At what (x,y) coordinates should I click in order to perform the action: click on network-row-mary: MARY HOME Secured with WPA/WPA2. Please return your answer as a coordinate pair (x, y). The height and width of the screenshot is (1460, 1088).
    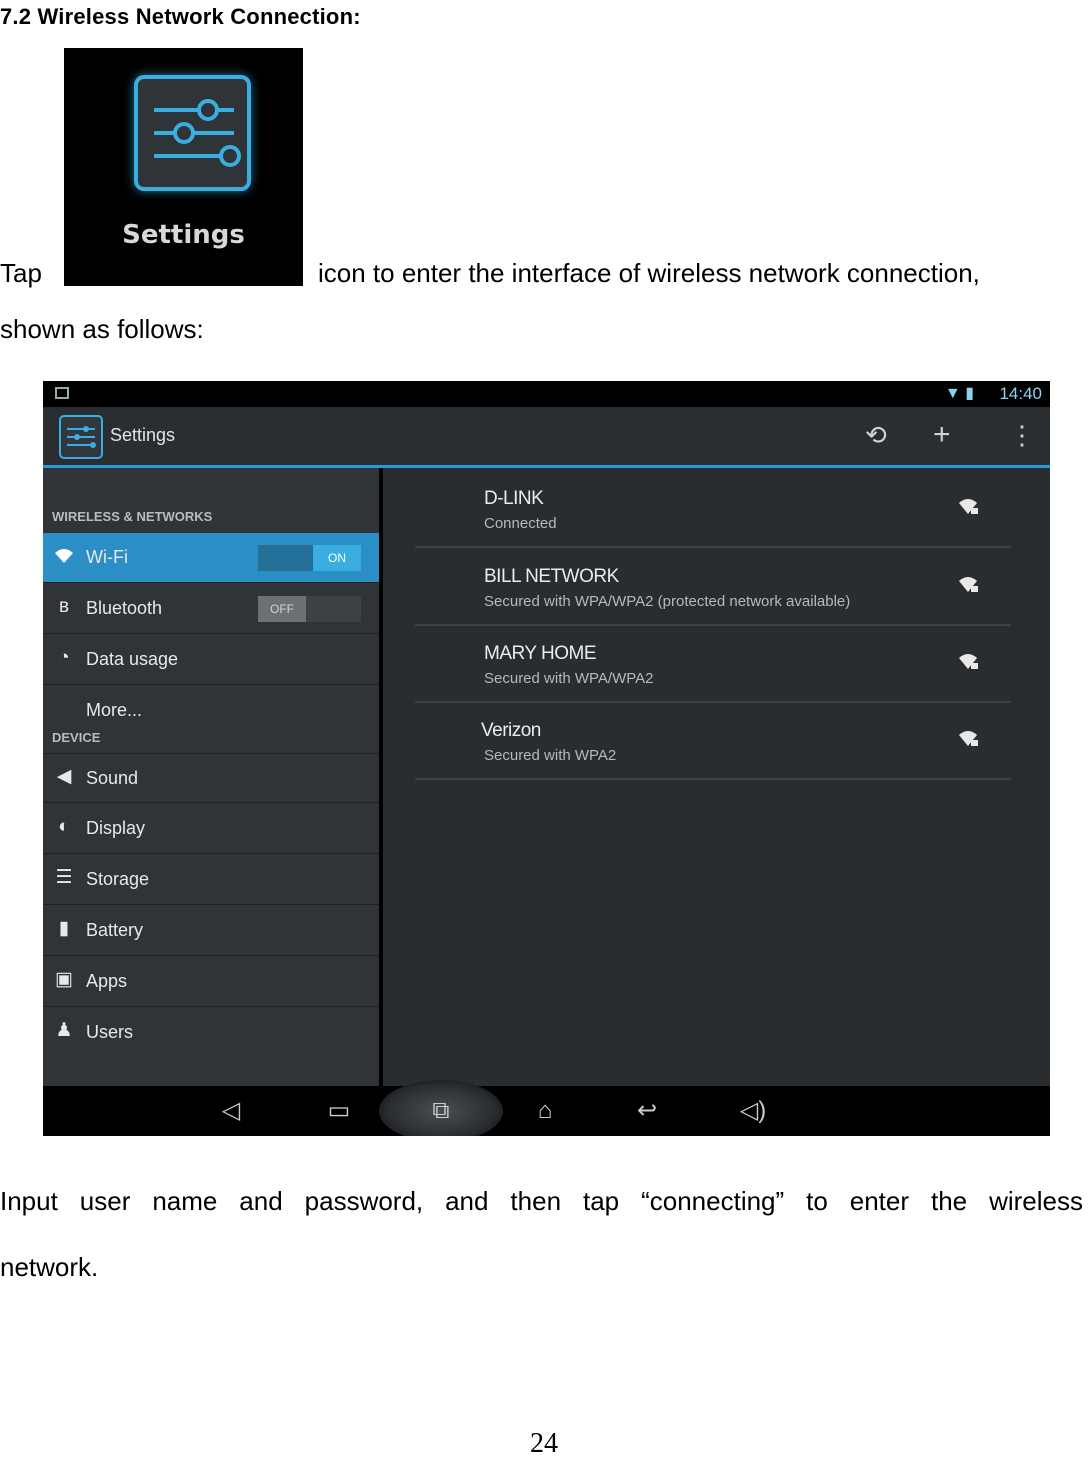
    Looking at the image, I should click on (713, 664).